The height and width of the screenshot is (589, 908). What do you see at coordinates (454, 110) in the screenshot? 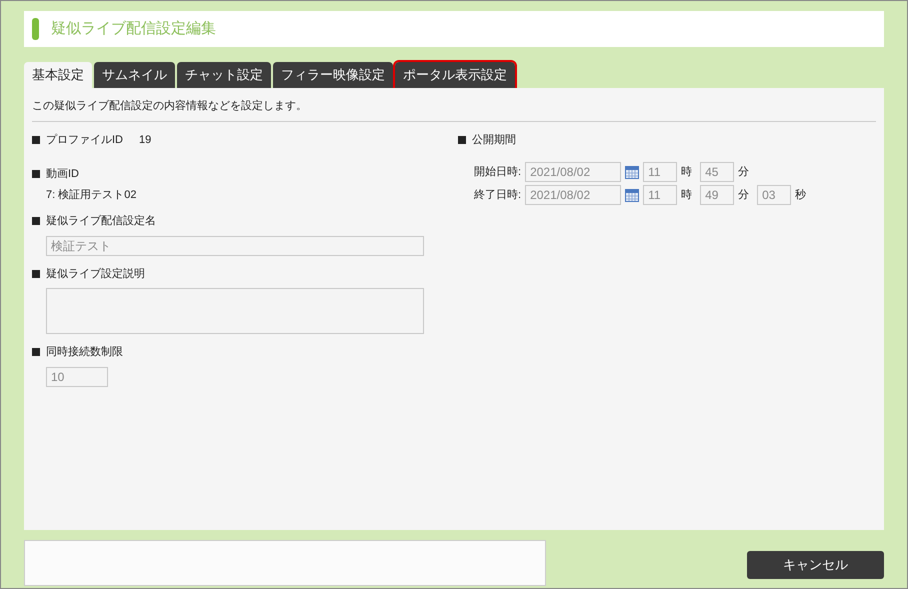
I see `description-text: この疑似ライブ配信設定の内容情報などを設定します。` at bounding box center [454, 110].